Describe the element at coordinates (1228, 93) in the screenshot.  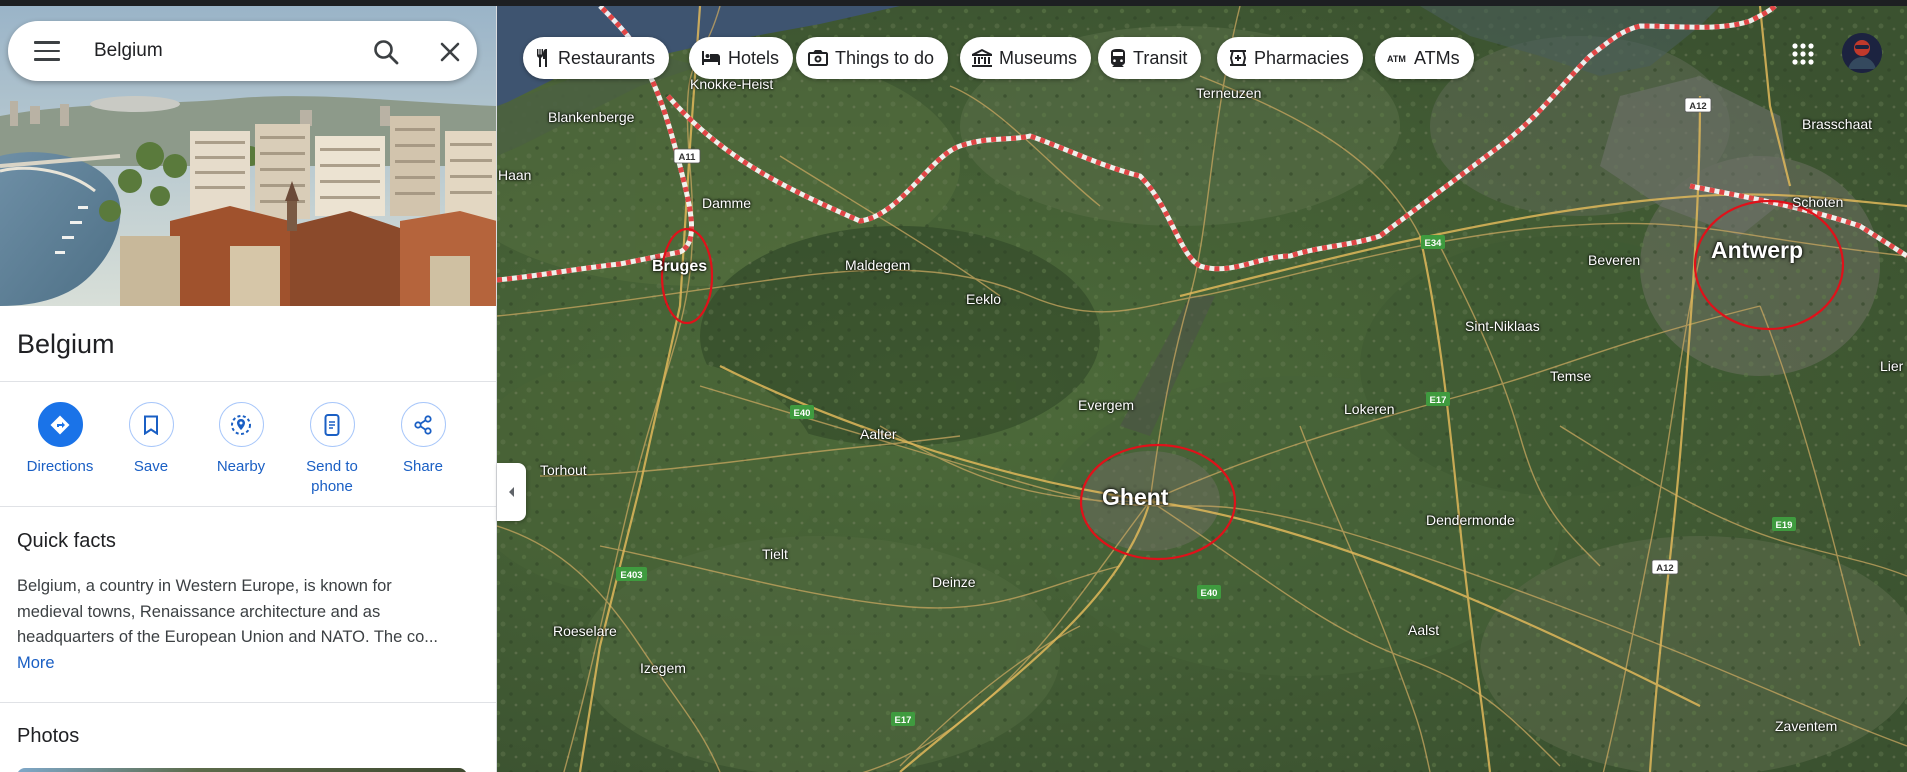
I see `town-label: Terneuzen` at that location.